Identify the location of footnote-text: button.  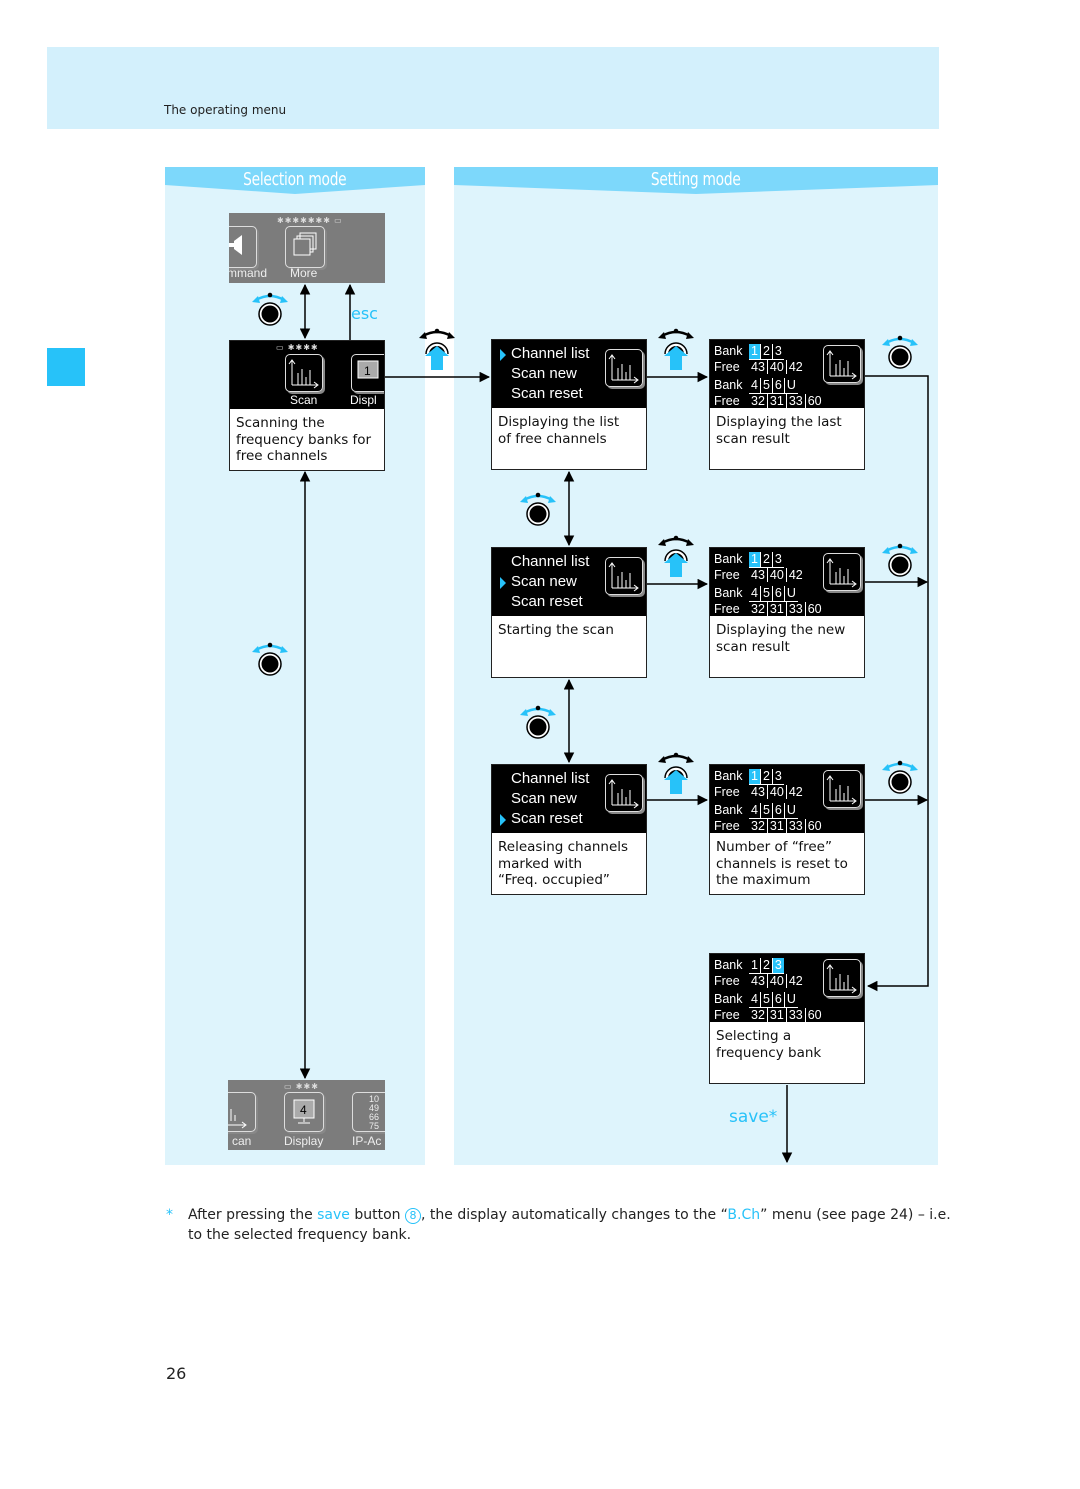
(377, 1215).